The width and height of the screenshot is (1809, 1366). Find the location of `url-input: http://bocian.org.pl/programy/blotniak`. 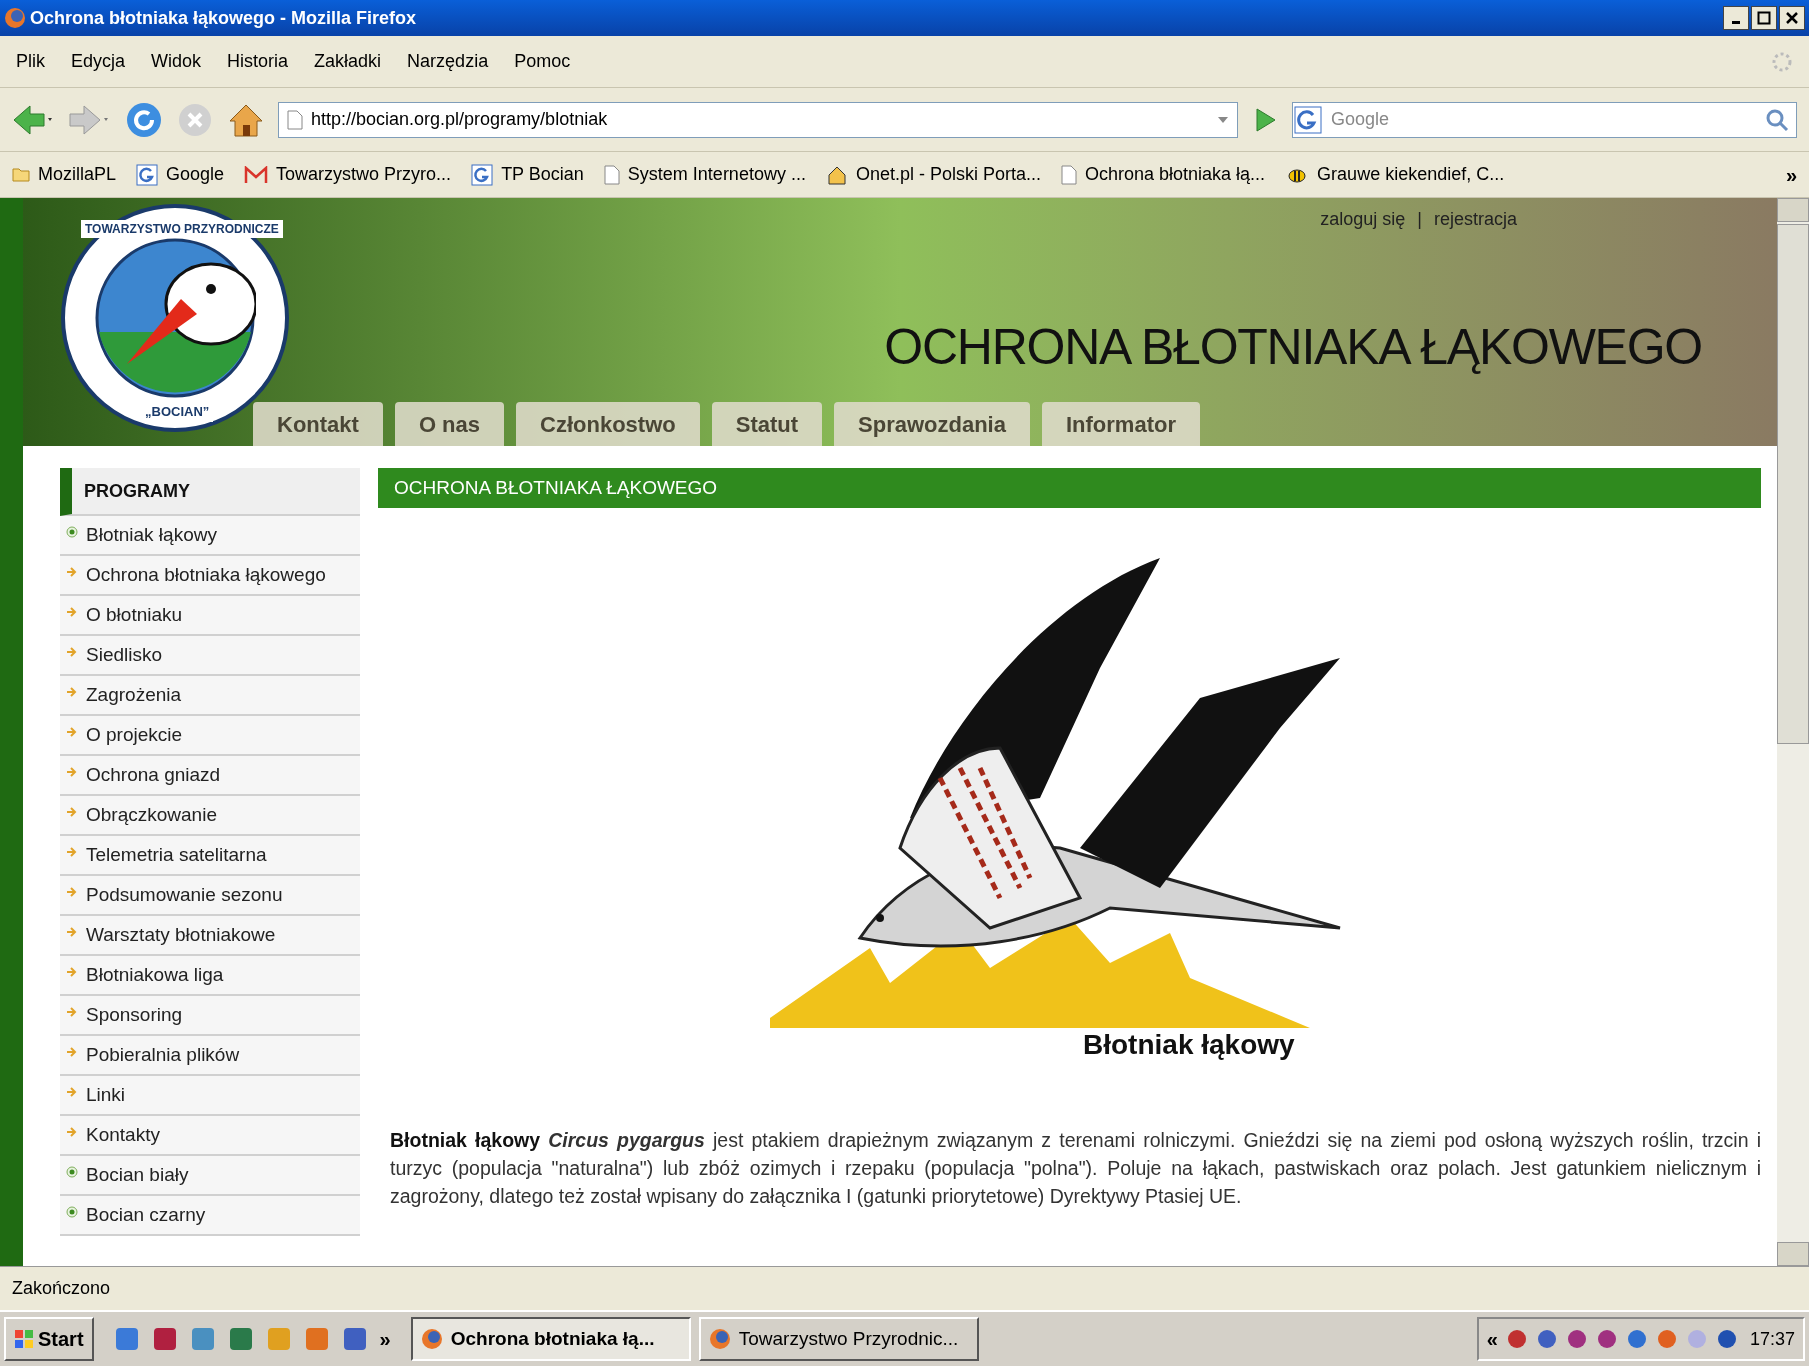

url-input: http://bocian.org.pl/programy/blotniak is located at coordinates (760, 119).